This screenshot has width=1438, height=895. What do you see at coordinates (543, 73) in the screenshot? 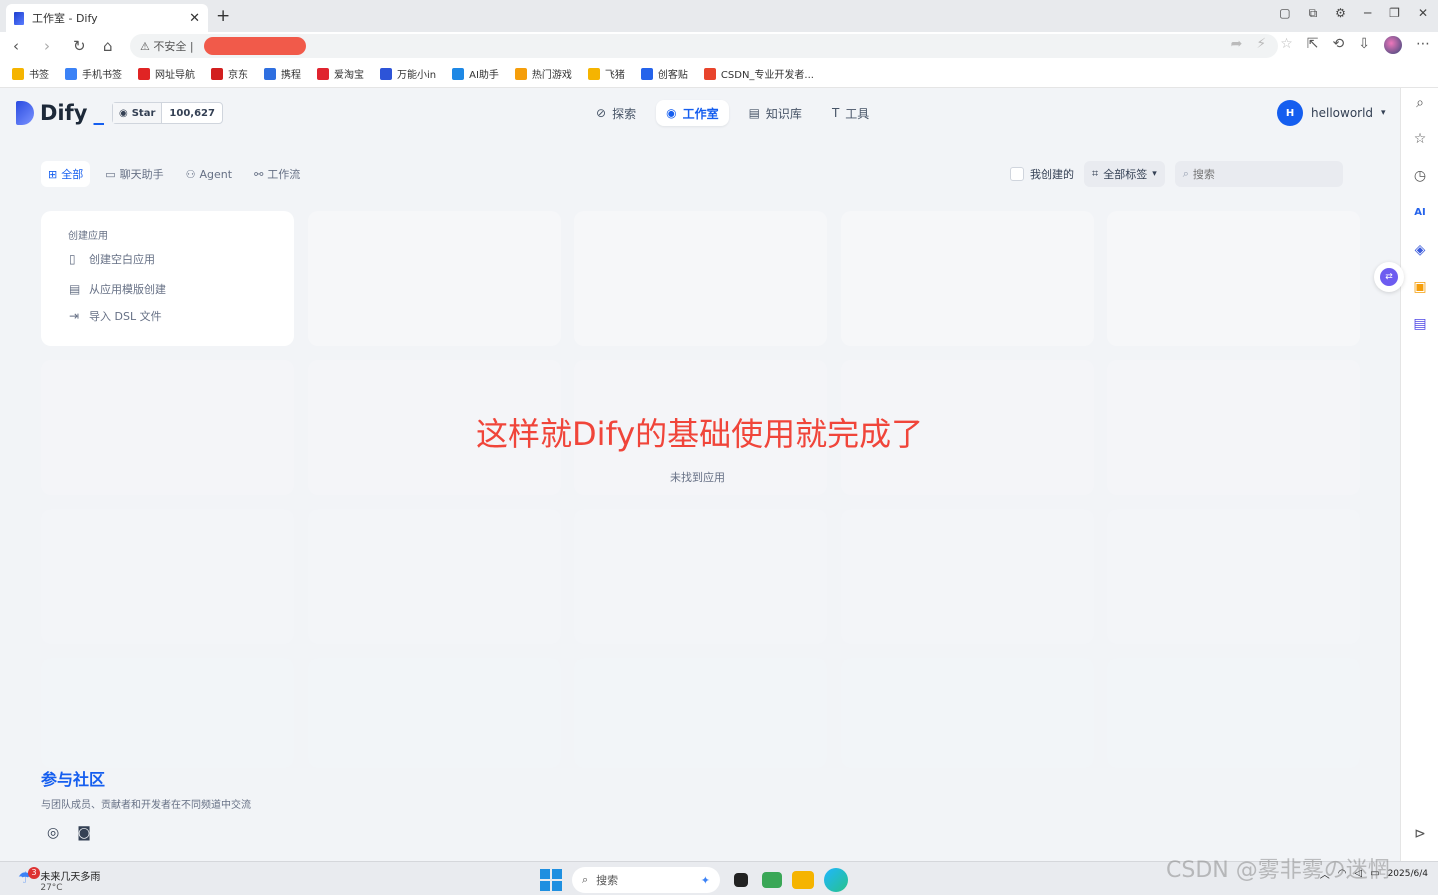
I see `bookmark-item: 热门游戏` at bounding box center [543, 73].